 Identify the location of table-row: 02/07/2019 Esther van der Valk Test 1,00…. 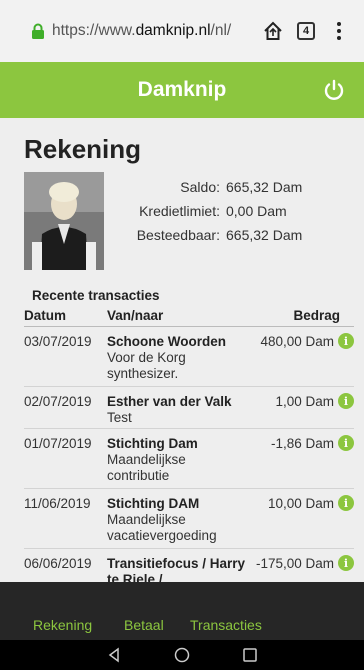
(189, 408).